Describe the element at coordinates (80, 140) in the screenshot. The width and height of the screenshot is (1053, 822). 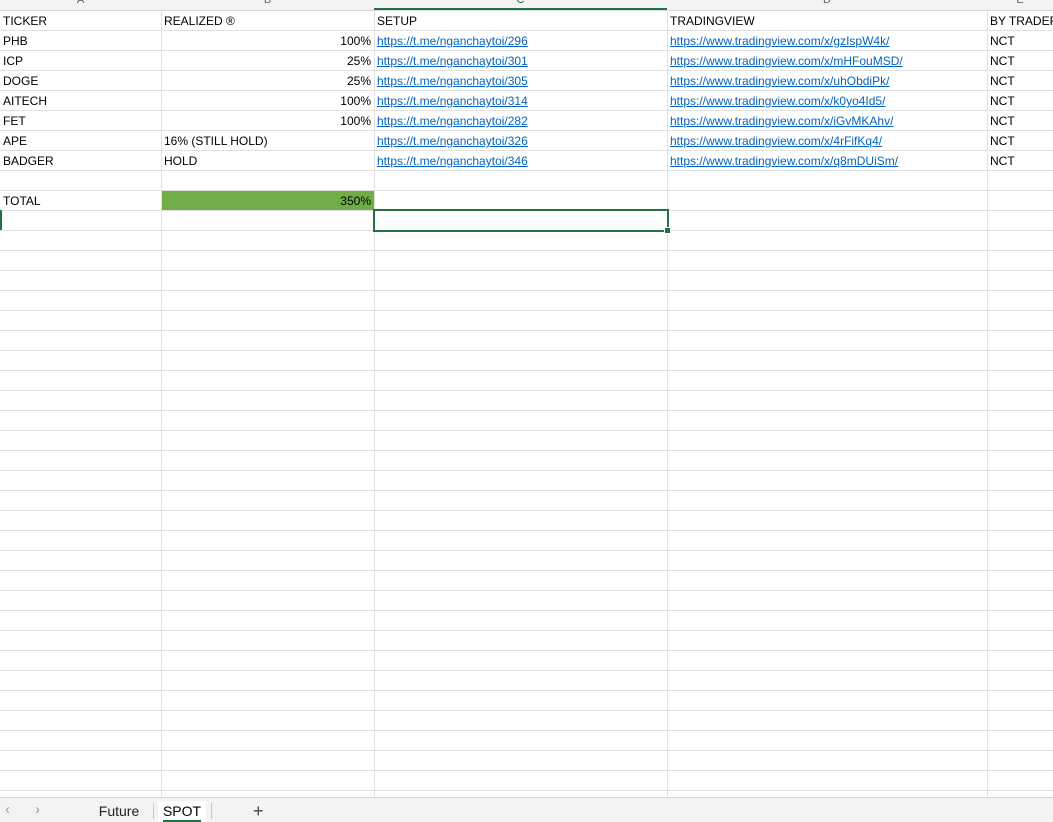
I see `ticker-cell: APE` at that location.